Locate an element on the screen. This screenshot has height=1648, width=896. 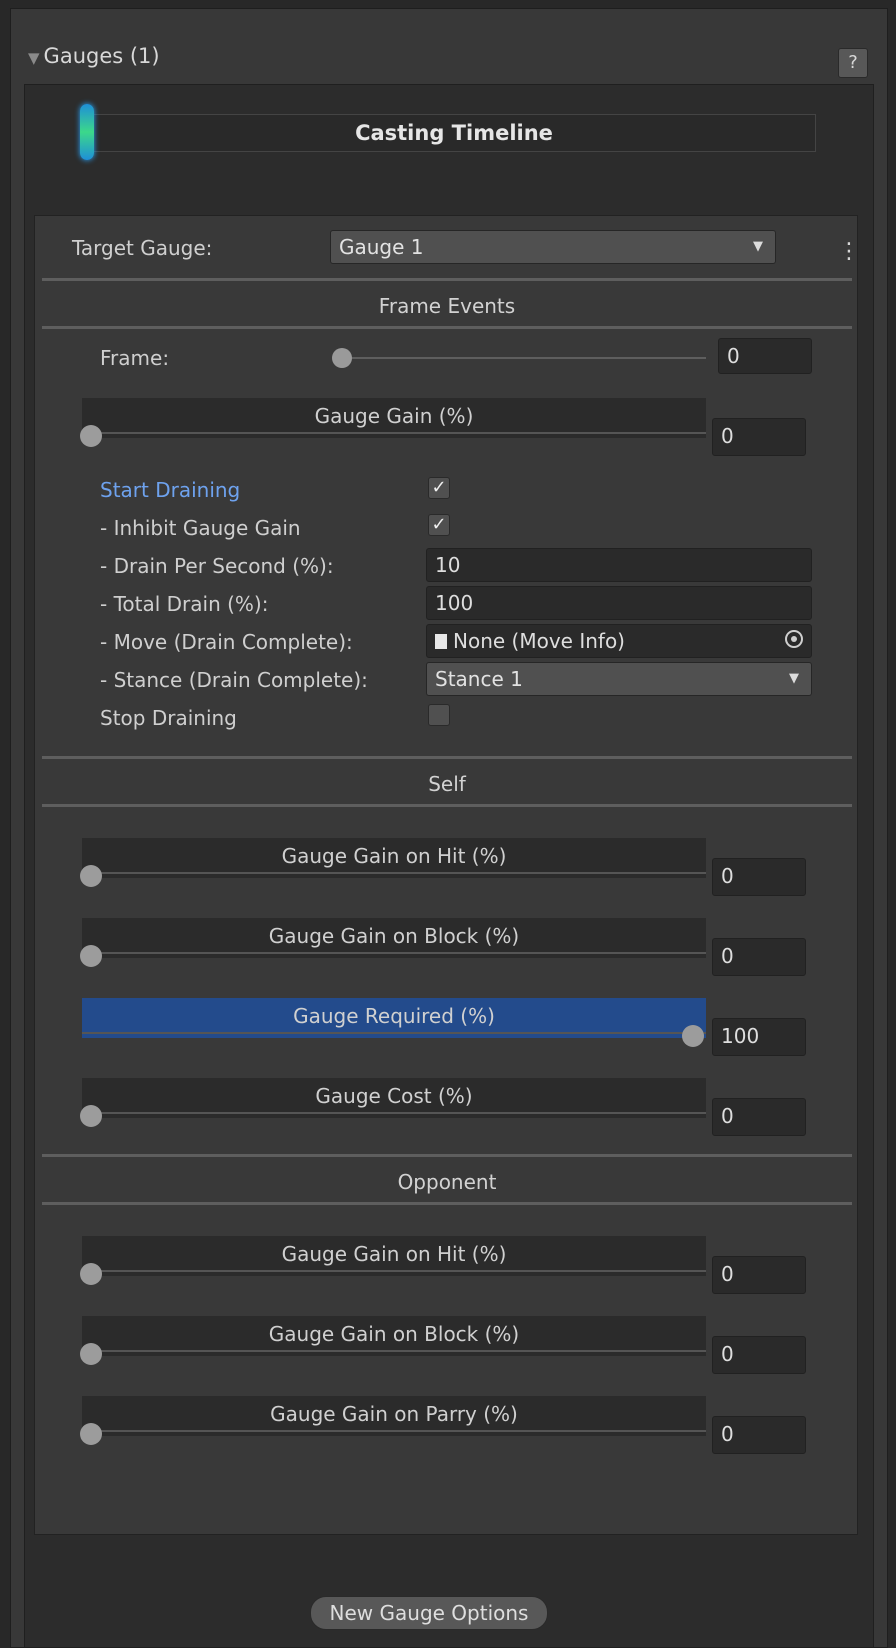
inhibit-gauge-gain-checkbox: ✓ is located at coordinates (439, 525).